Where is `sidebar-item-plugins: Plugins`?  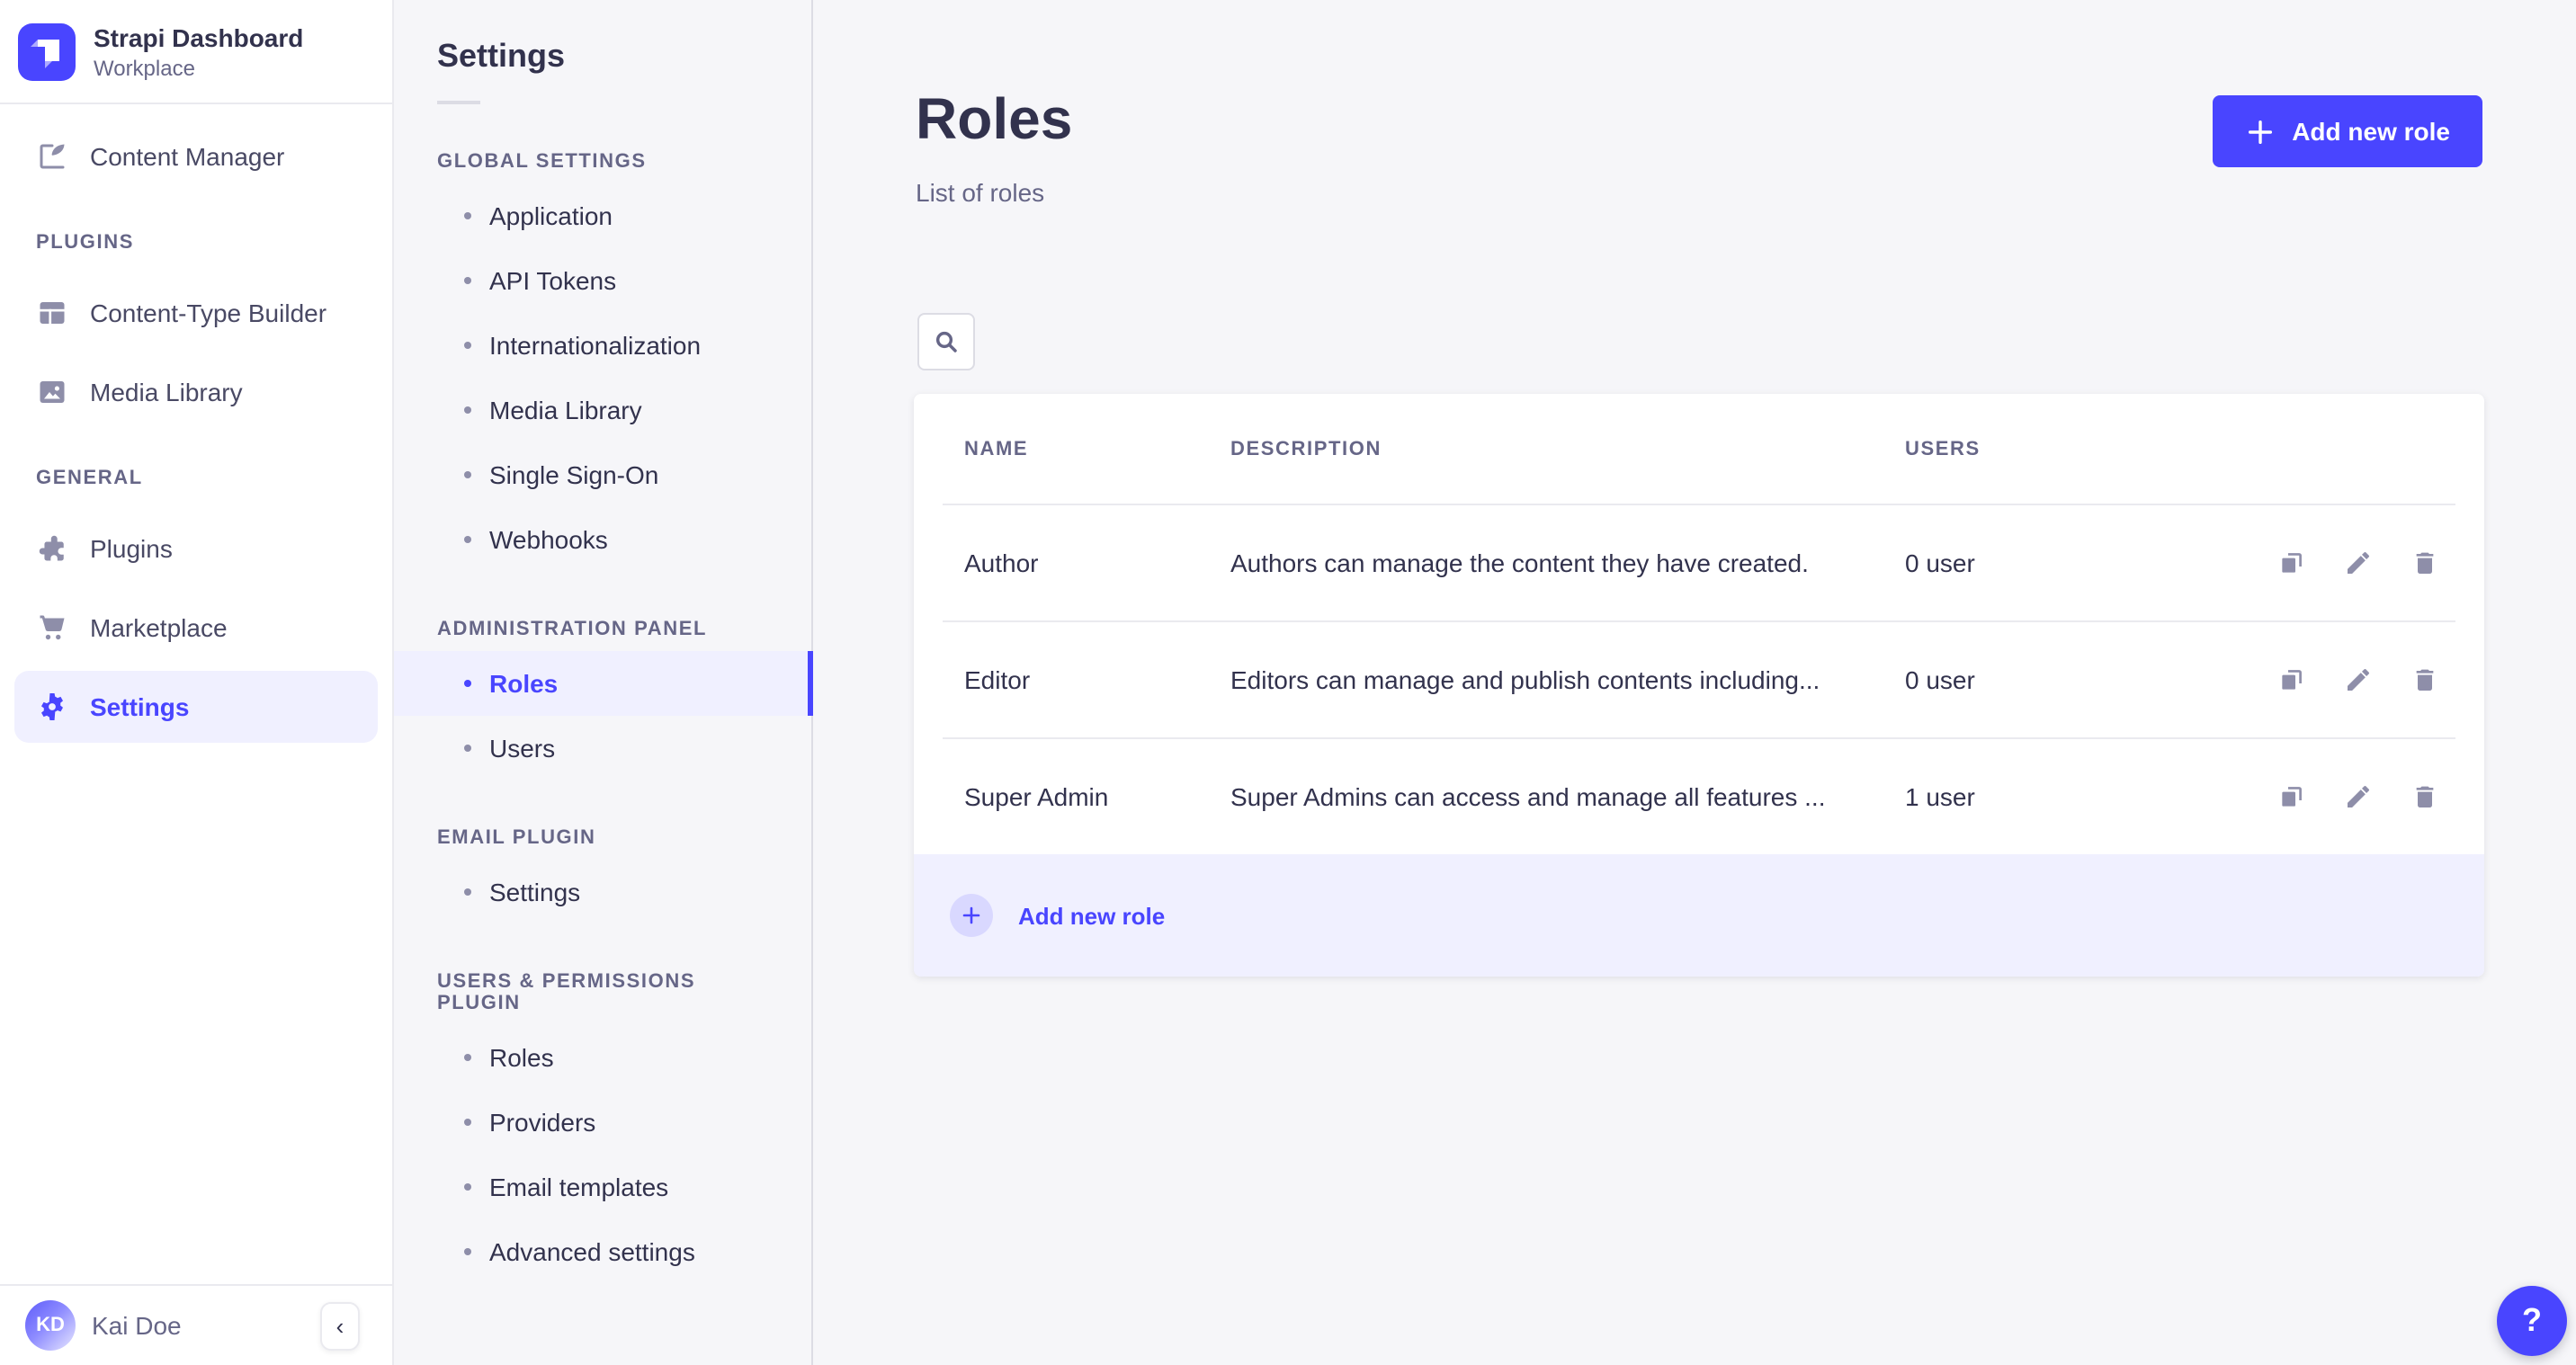 sidebar-item-plugins: Plugins is located at coordinates (196, 549).